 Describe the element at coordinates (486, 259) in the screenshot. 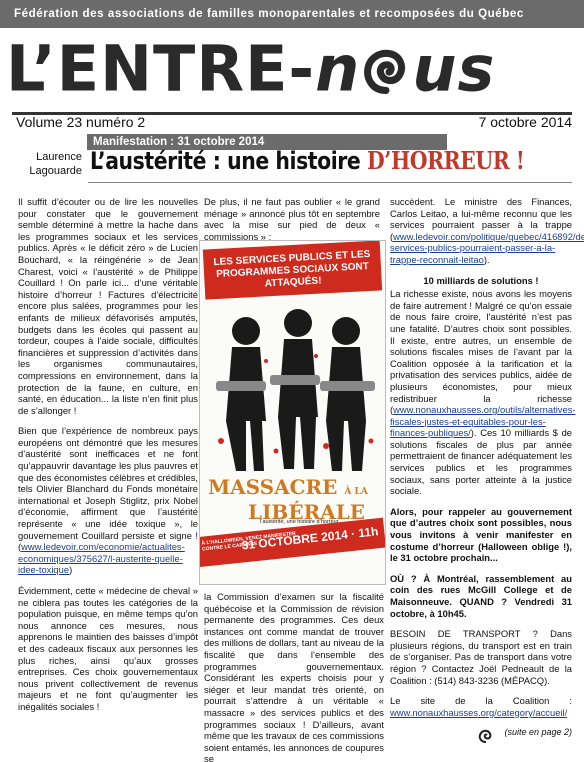

I see `paragraph-text: ).` at that location.